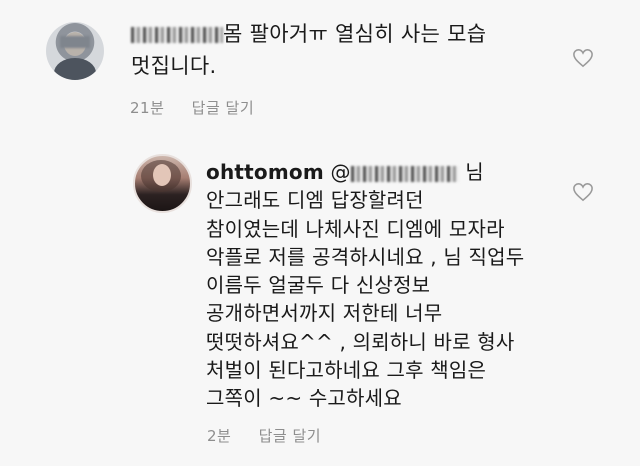 The width and height of the screenshot is (640, 466). Describe the element at coordinates (360, 341) in the screenshot. I see `comment-text-line: 떳떳하셔요^^ , 의뢰하니 바로 형사` at that location.